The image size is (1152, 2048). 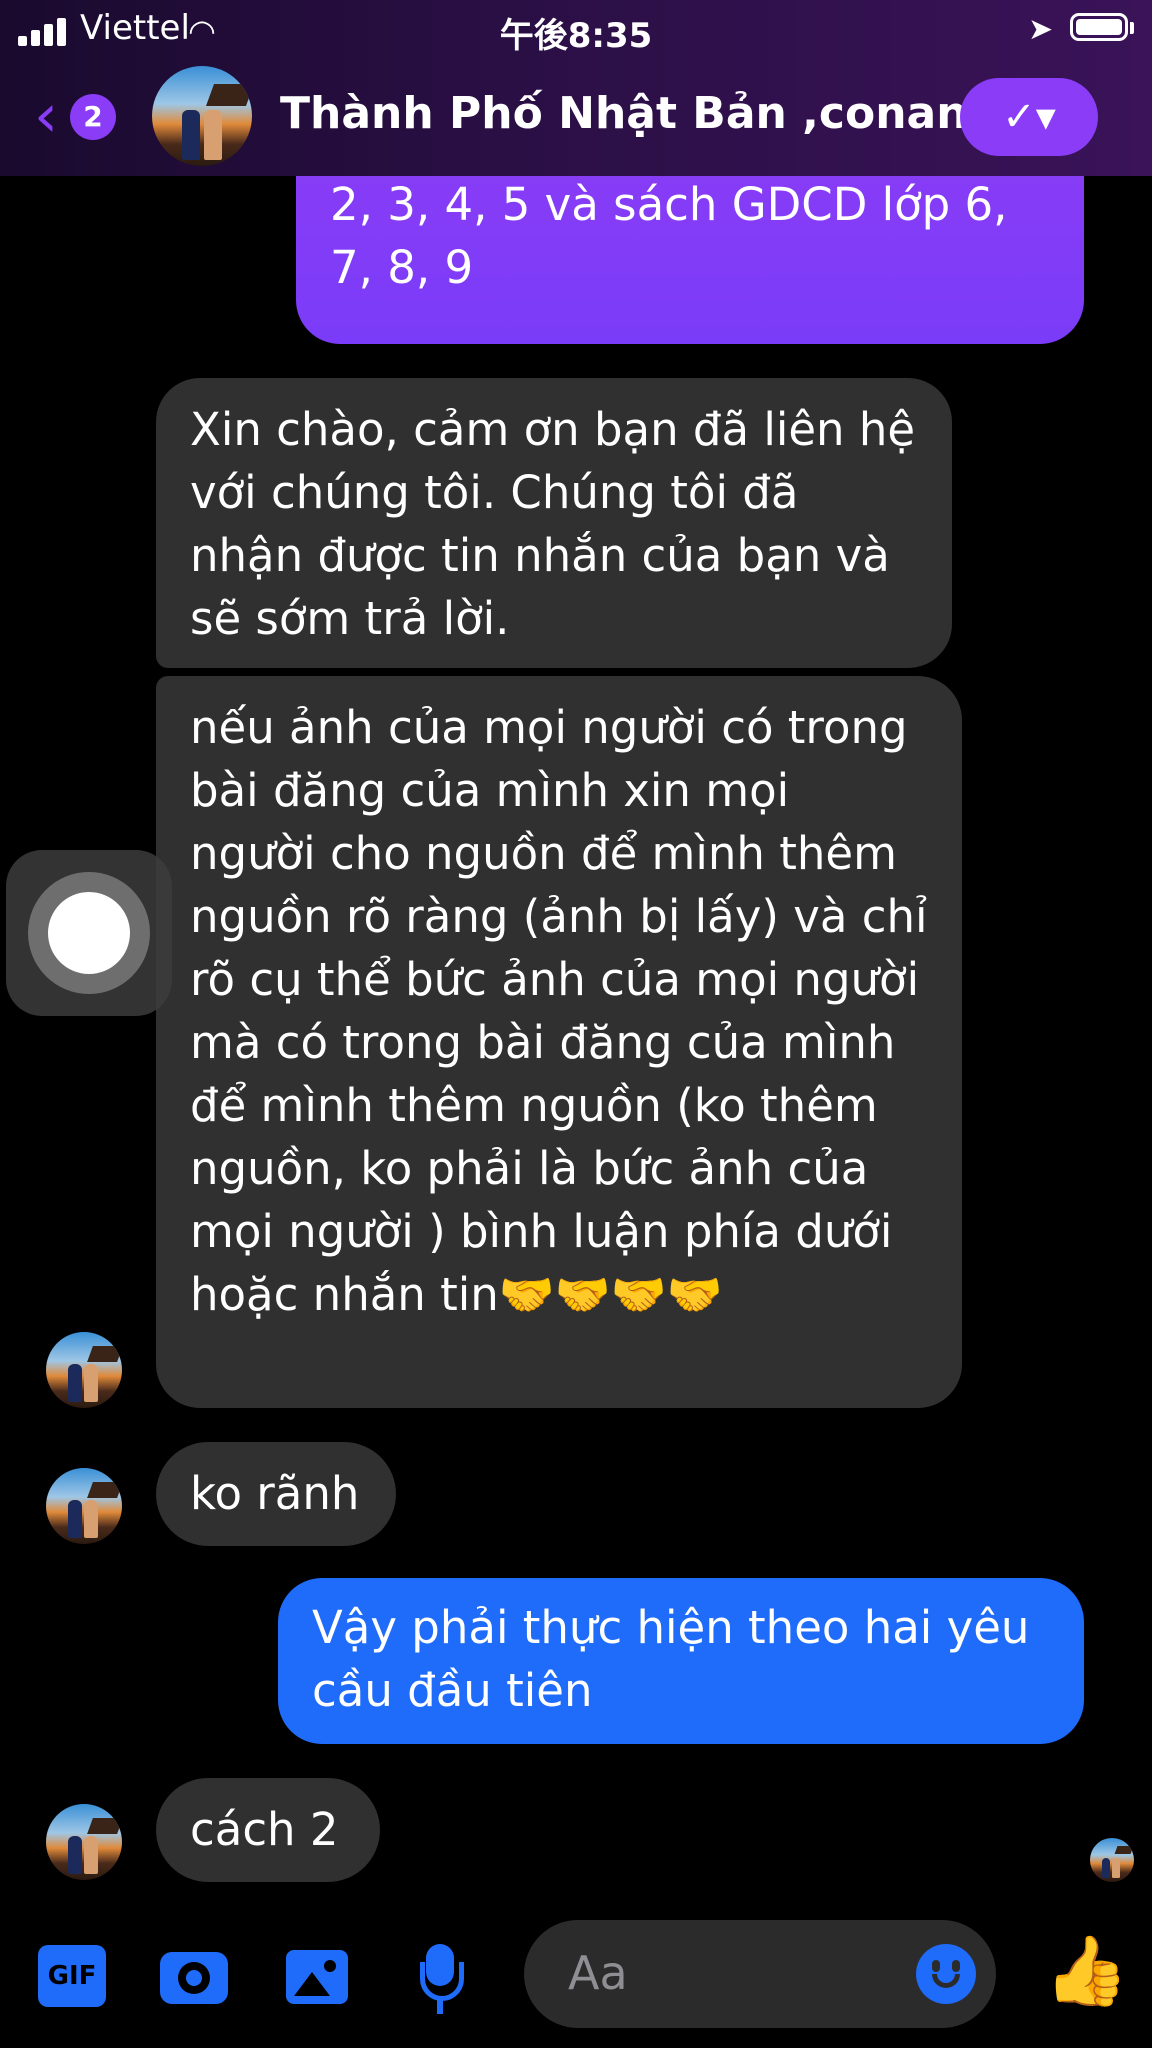 What do you see at coordinates (317, 1977) in the screenshot?
I see `photo-icon` at bounding box center [317, 1977].